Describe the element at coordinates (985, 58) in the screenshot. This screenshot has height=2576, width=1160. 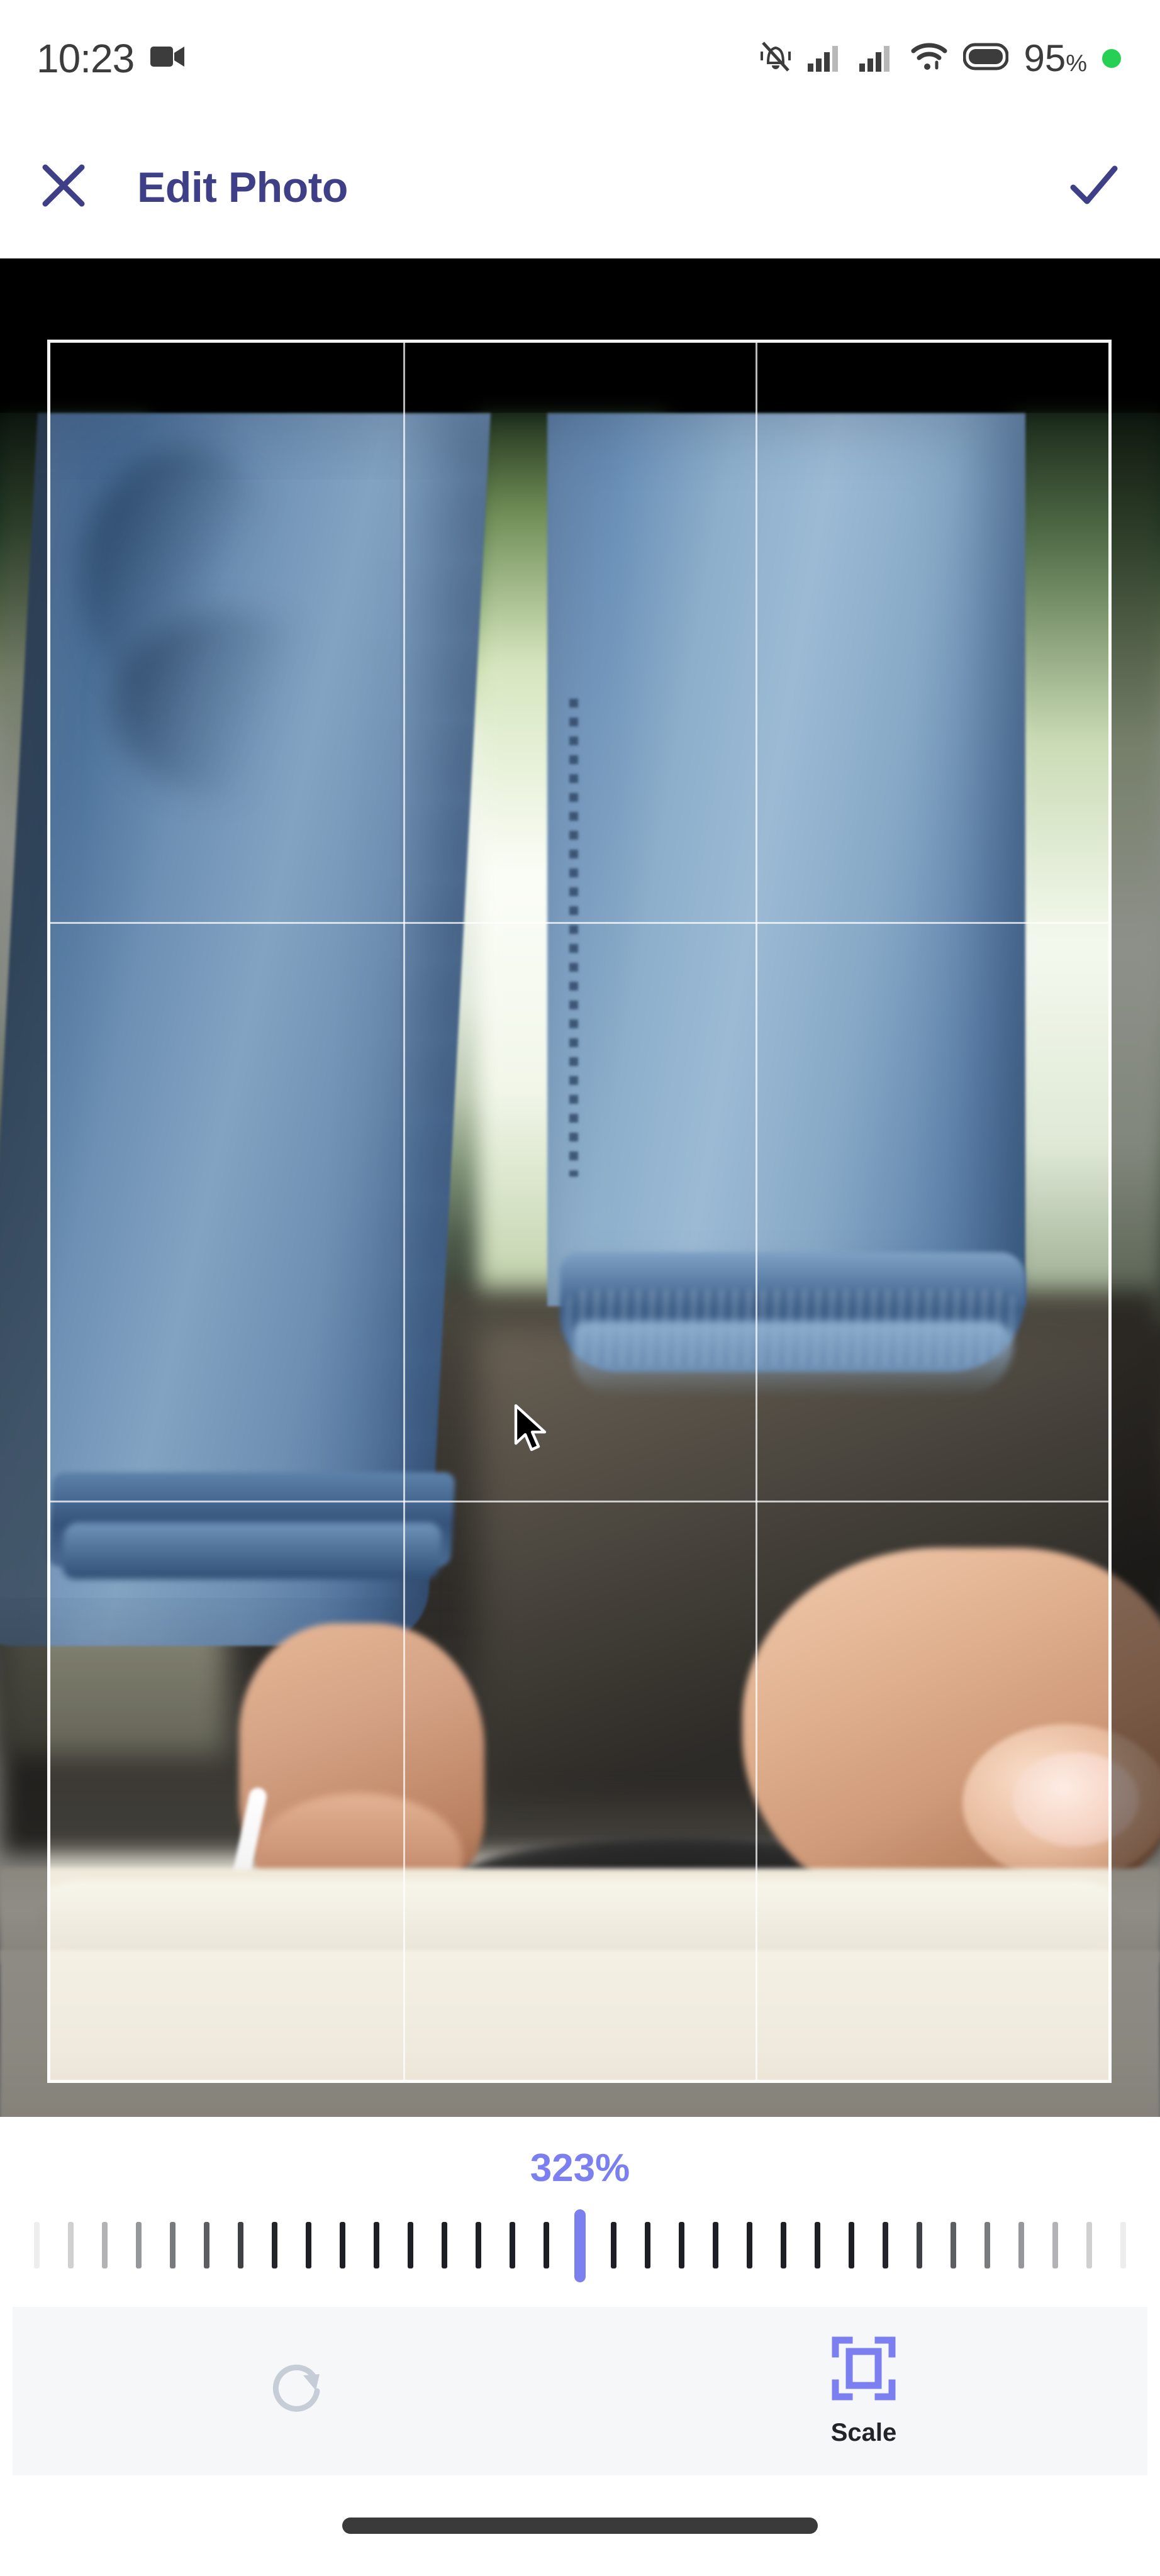
I see `battery-icon` at that location.